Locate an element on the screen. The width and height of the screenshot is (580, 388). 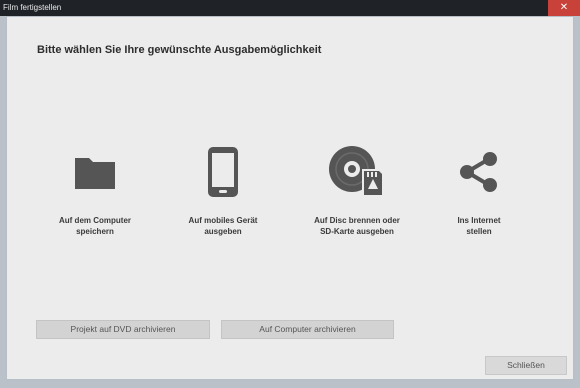
archive-dvd-button: Projekt auf DVD archivieren is located at coordinates (123, 329).